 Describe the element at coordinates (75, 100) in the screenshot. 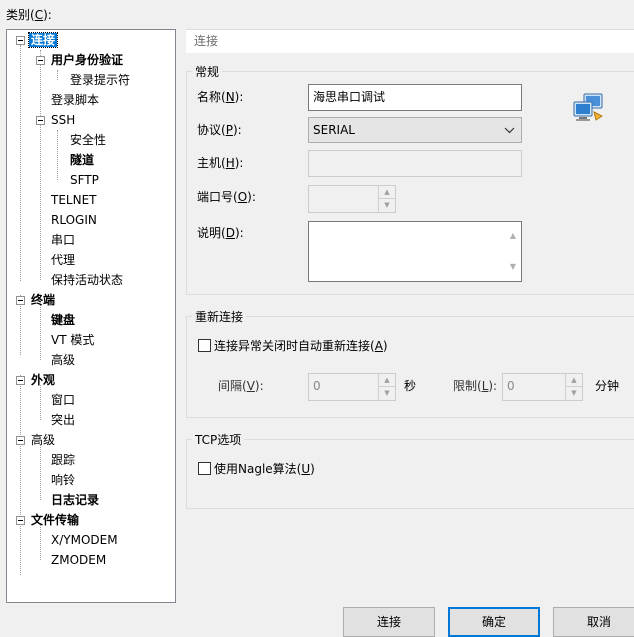

I see `tree-item-login-script: 登录脚本` at that location.